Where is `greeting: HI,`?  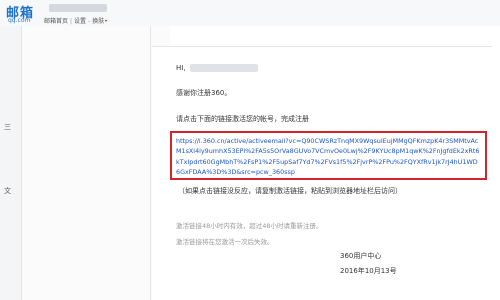
greeting: HI, is located at coordinates (181, 68).